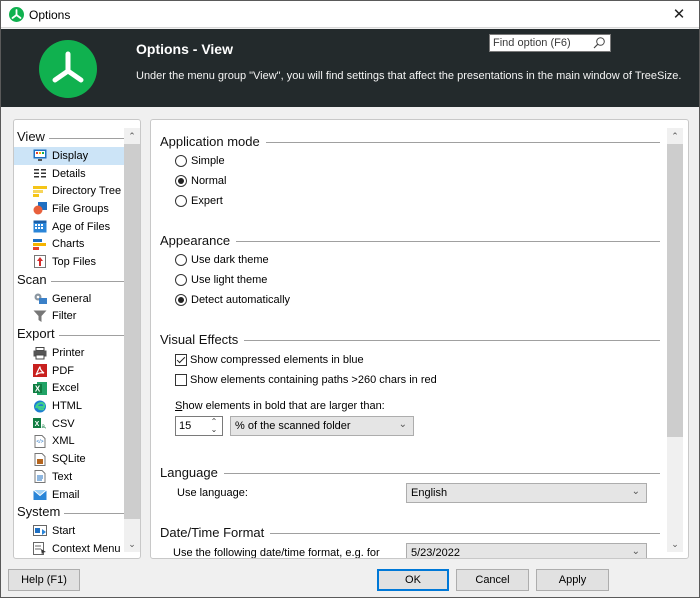  What do you see at coordinates (69, 531) in the screenshot?
I see `nav-item-start: Start` at bounding box center [69, 531].